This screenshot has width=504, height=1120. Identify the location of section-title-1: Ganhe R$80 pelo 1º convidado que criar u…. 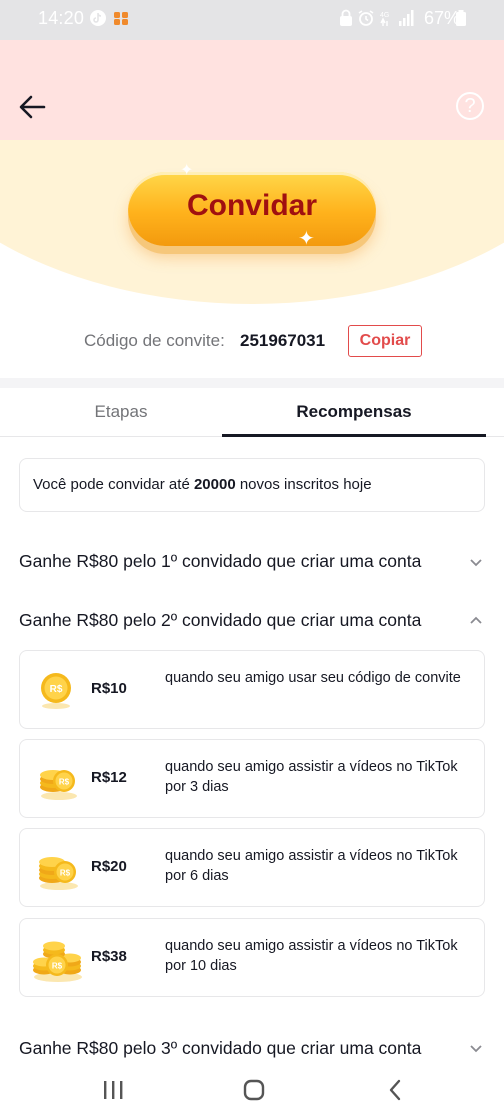
(220, 561).